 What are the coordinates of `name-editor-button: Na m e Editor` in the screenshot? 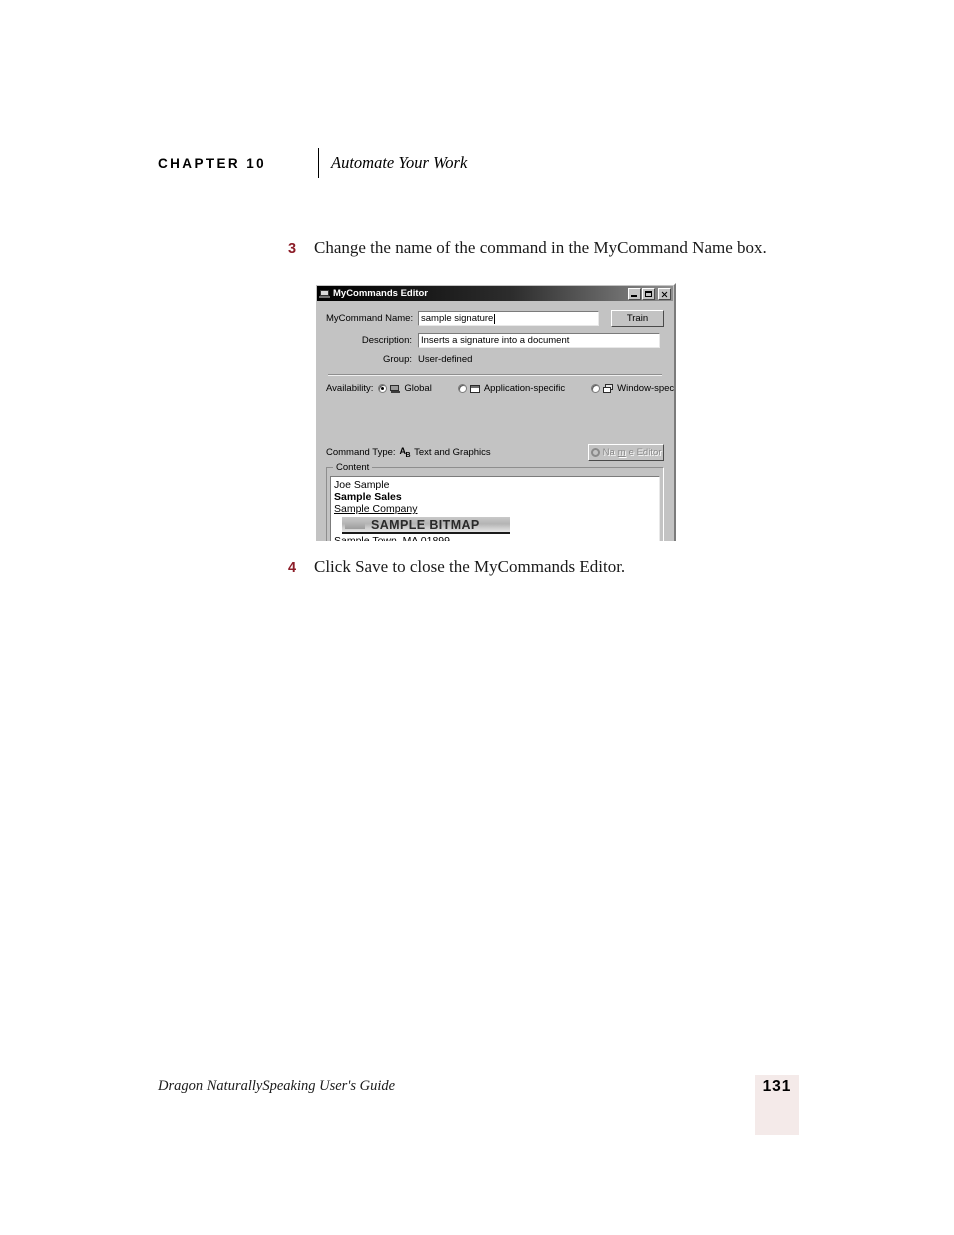 It's located at (626, 452).